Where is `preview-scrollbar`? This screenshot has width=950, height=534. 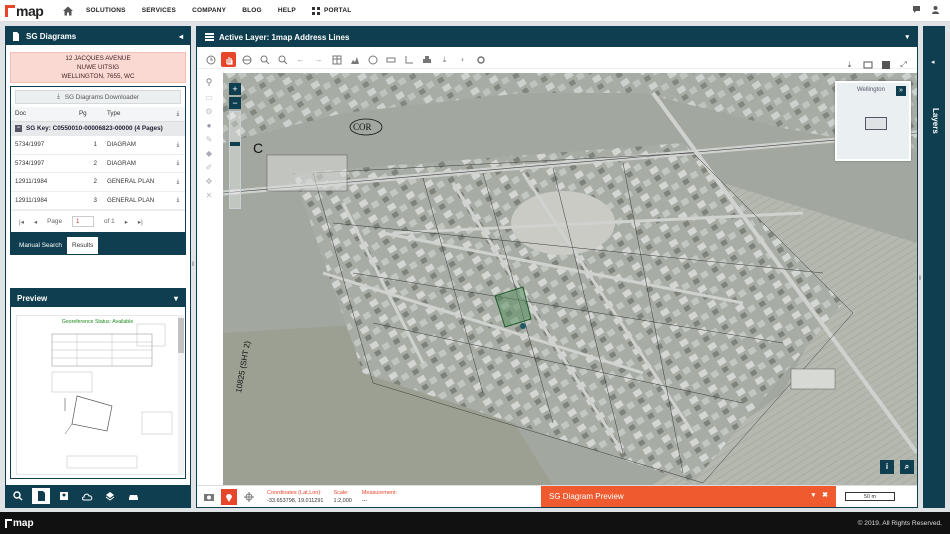 preview-scrollbar is located at coordinates (181, 395).